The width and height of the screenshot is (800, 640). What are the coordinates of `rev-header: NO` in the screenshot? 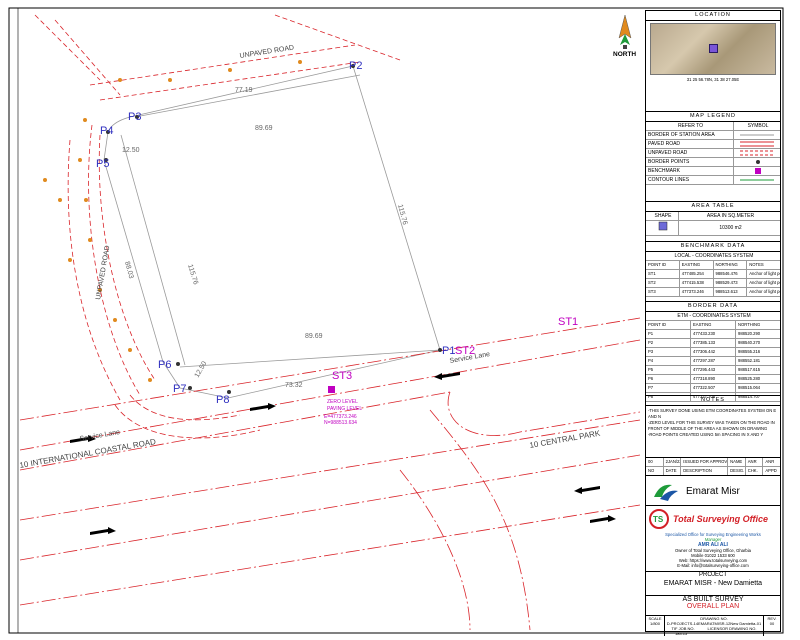 It's located at (651, 470).